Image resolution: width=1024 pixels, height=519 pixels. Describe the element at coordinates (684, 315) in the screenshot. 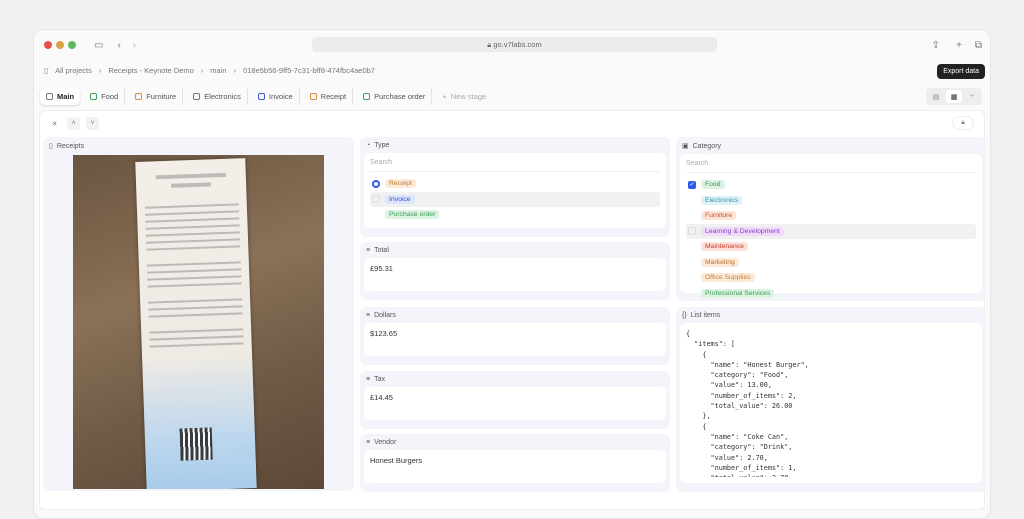

I see `braces-icon: {}` at that location.